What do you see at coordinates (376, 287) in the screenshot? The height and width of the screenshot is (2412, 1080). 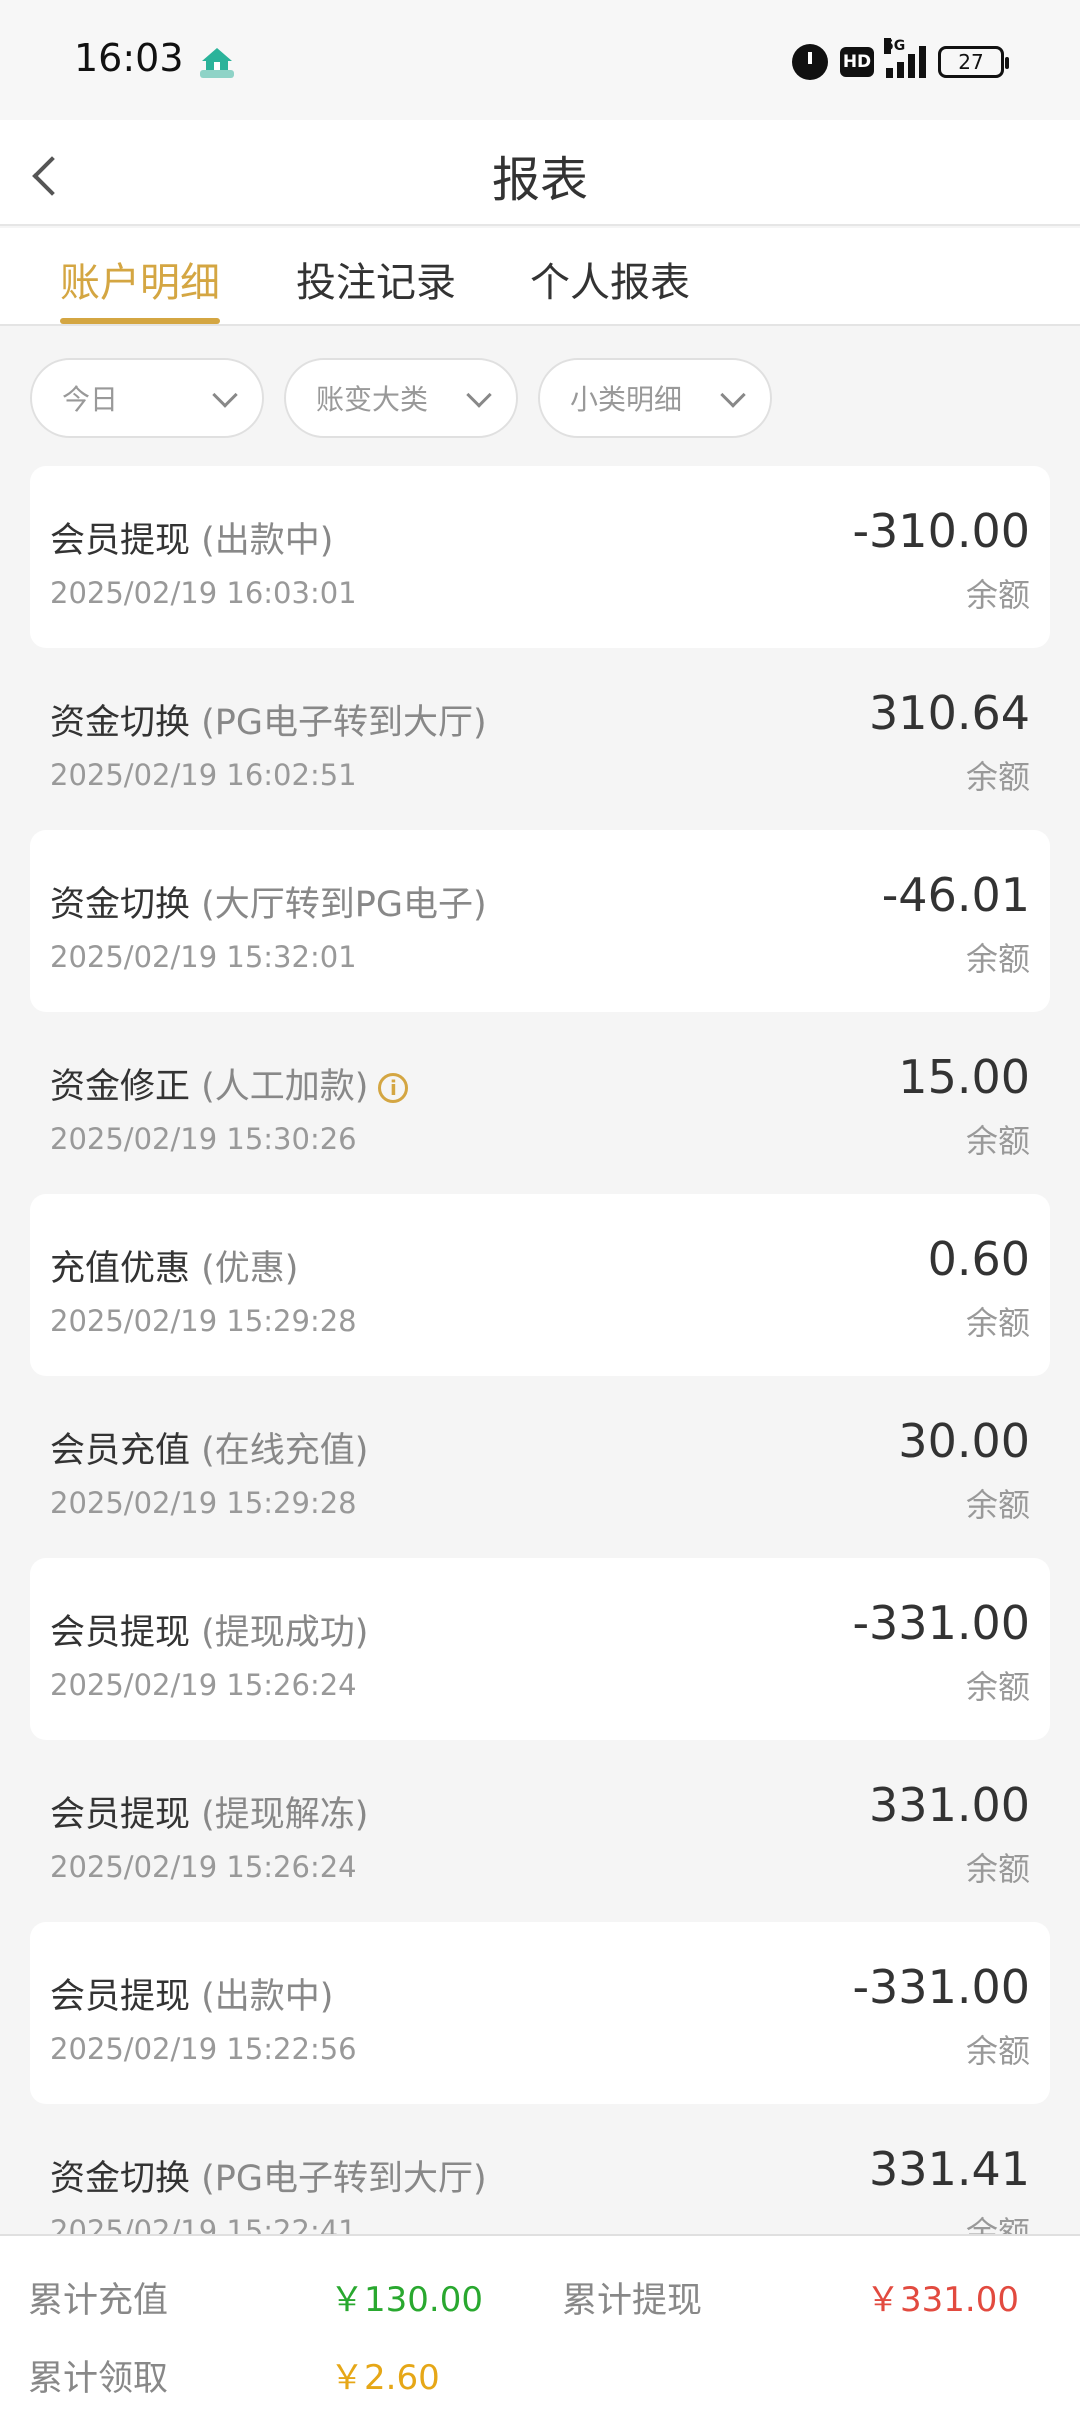 I see `tab-bet-records: 投注记录` at bounding box center [376, 287].